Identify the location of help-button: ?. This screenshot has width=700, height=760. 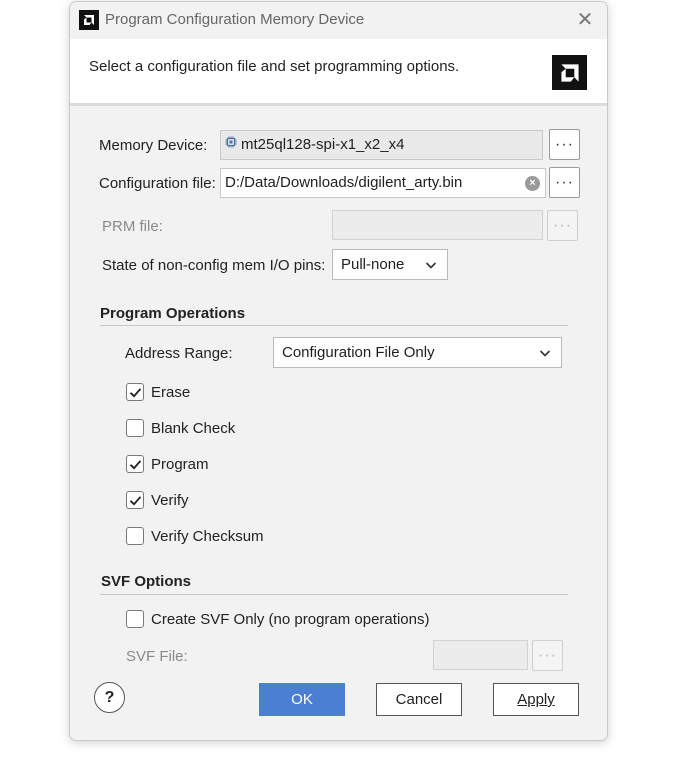
(109, 697).